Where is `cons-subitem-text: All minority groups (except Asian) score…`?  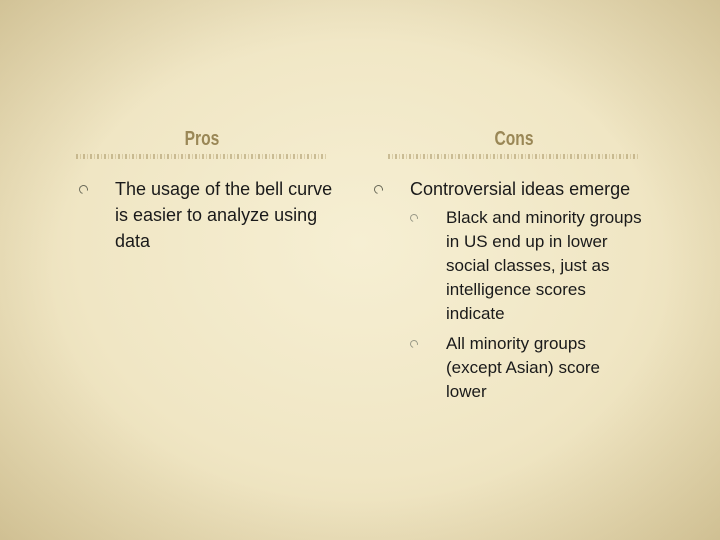 cons-subitem-text: All minority groups (except Asian) score… is located at coordinates (523, 367).